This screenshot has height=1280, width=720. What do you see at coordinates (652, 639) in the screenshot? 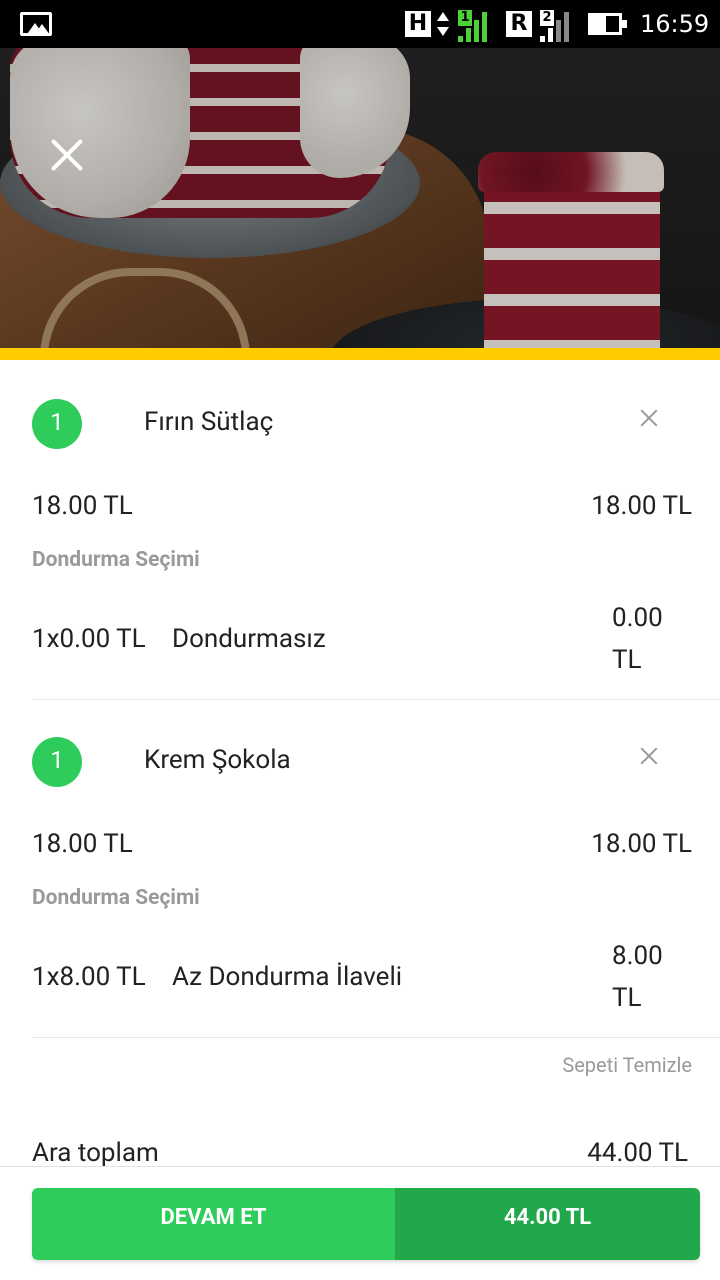
I see `option-price: 0.00 TL` at bounding box center [652, 639].